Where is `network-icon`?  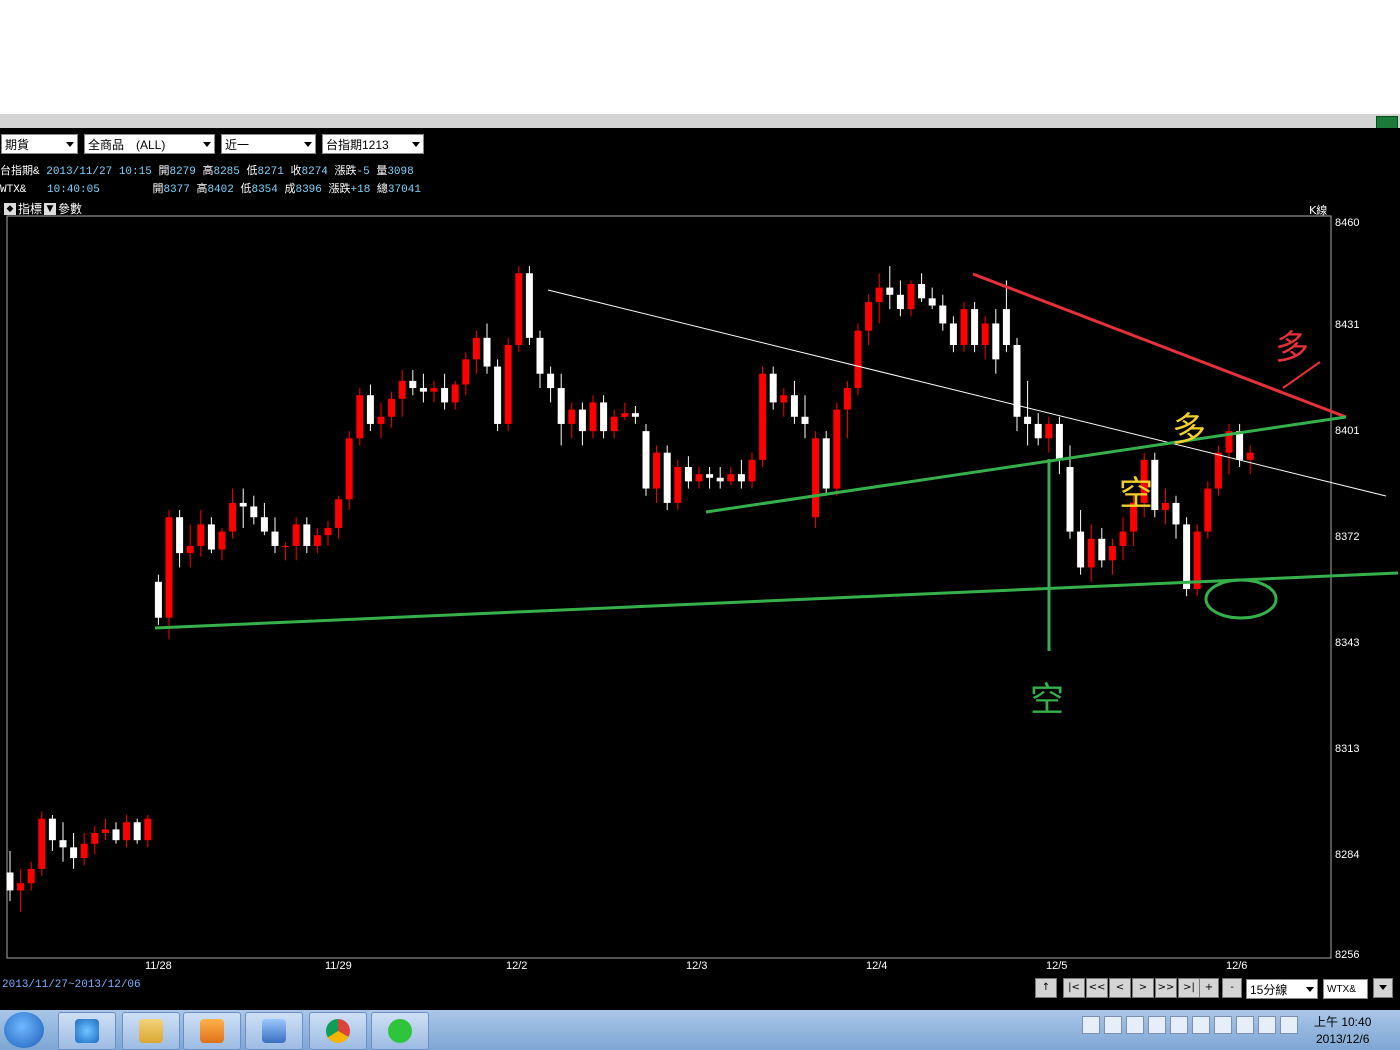
network-icon is located at coordinates (1267, 1025).